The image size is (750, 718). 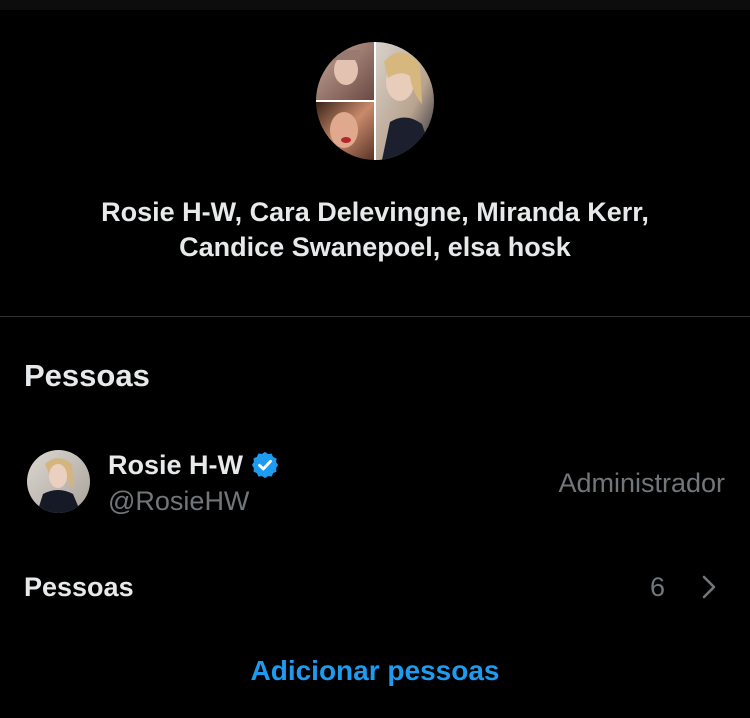 I want to click on profile-photo-image, so click(x=58, y=481).